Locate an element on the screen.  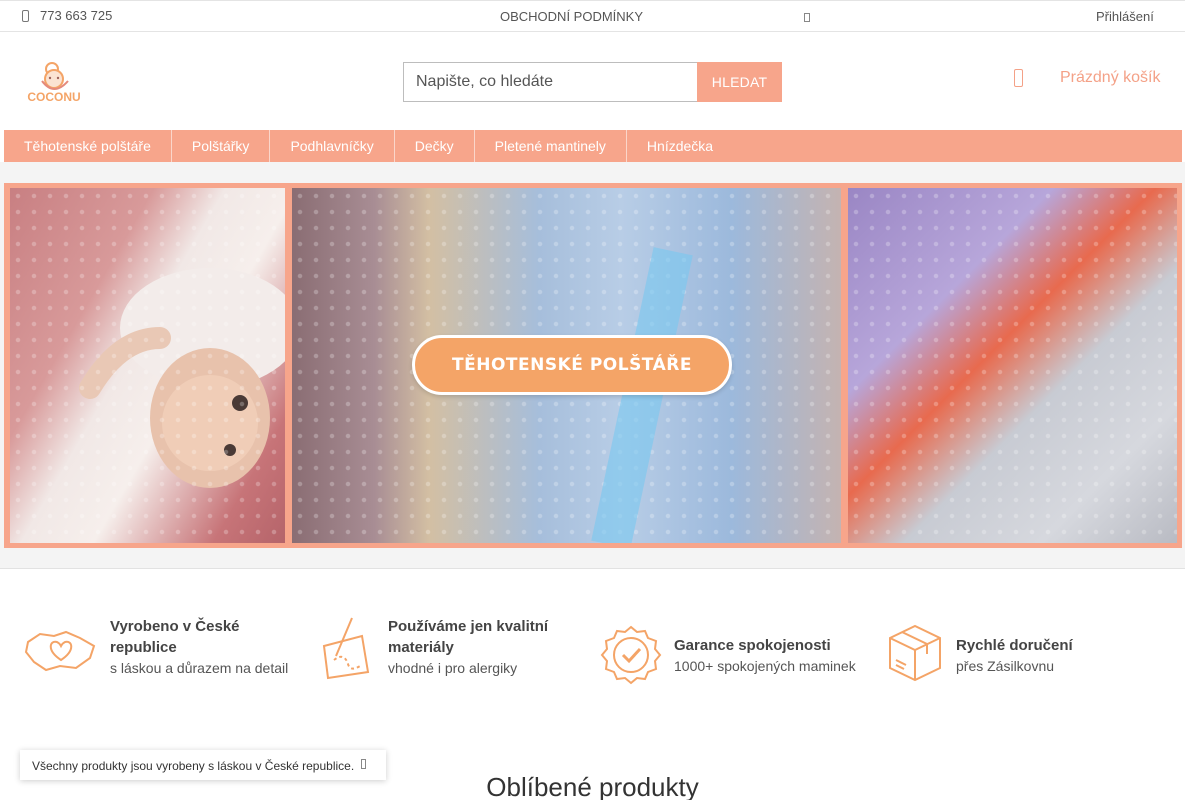
header: COCONU HLEDAT Prázdný košík is located at coordinates (592, 81).